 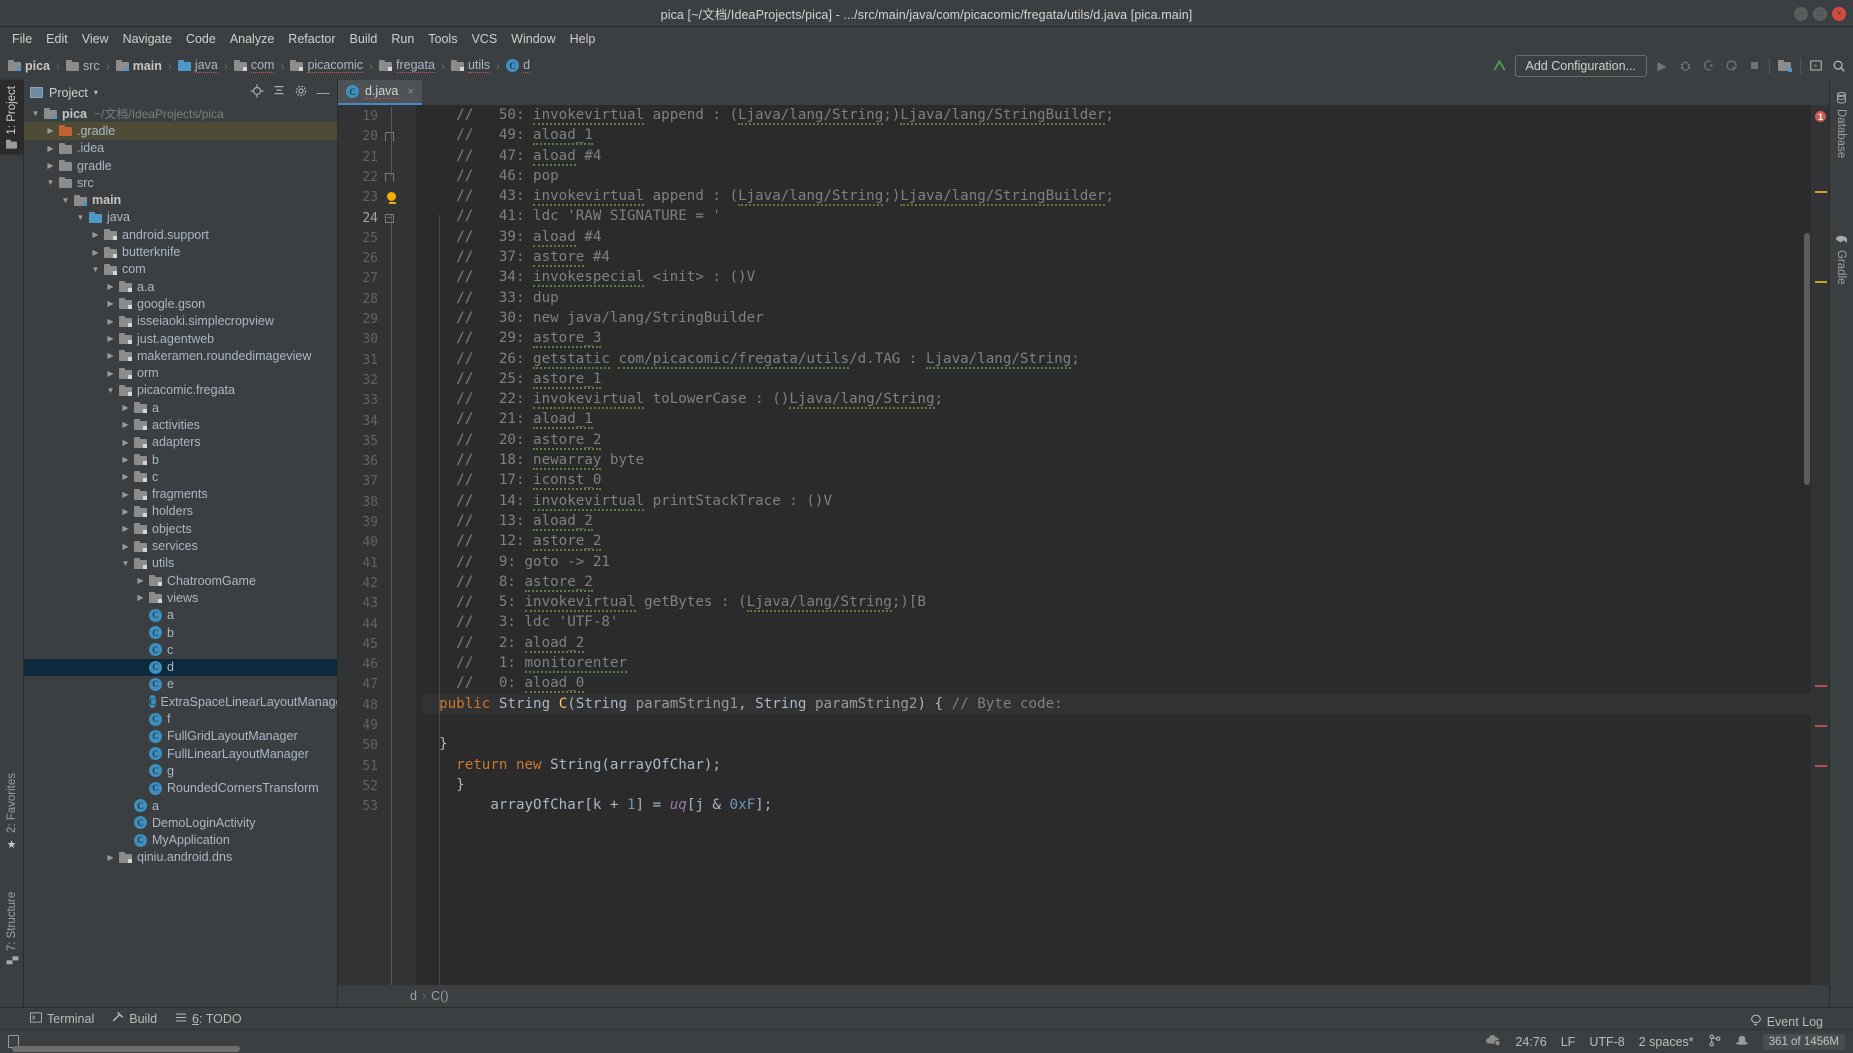 What do you see at coordinates (1821, 282) in the screenshot?
I see `warning-marker` at bounding box center [1821, 282].